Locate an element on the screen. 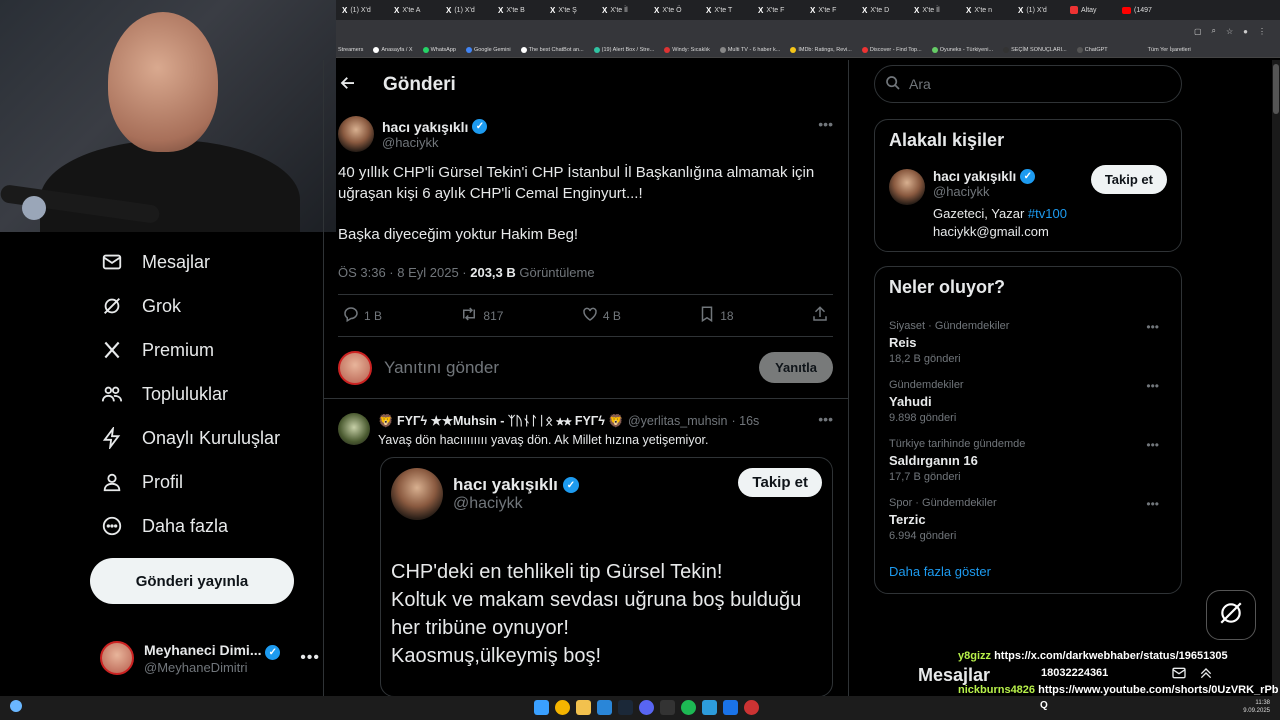 This screenshot has width=1280, height=720. like-button: 4 B is located at coordinates (601, 315).